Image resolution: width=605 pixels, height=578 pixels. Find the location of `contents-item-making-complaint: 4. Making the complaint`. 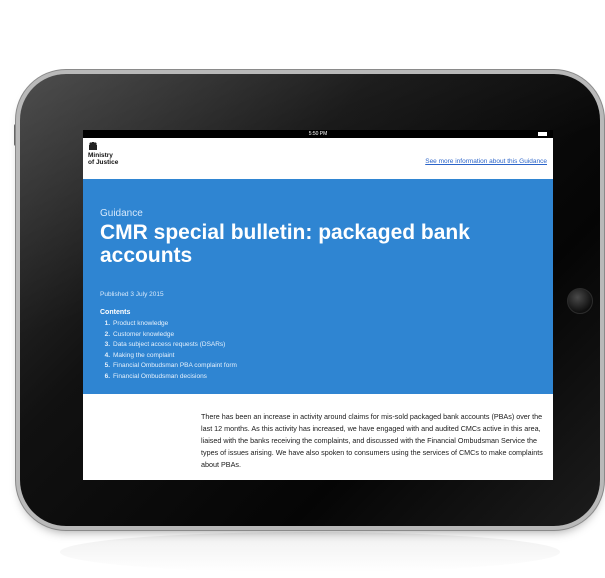

contents-item-making-complaint: 4. Making the complaint is located at coordinates (168, 356).